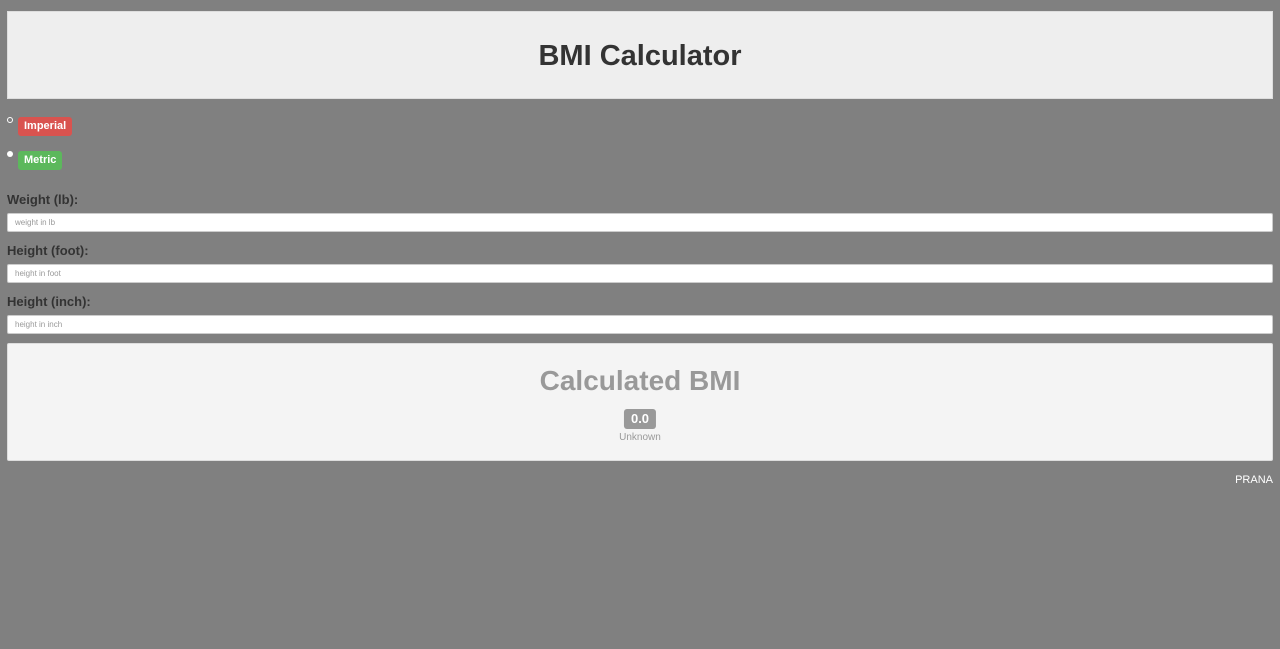  Describe the element at coordinates (640, 437) in the screenshot. I see `bmi-status: Unknown` at that location.